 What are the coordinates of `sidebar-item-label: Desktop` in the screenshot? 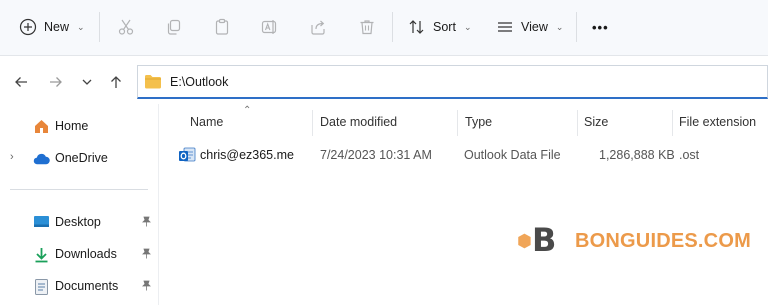 It's located at (78, 222).